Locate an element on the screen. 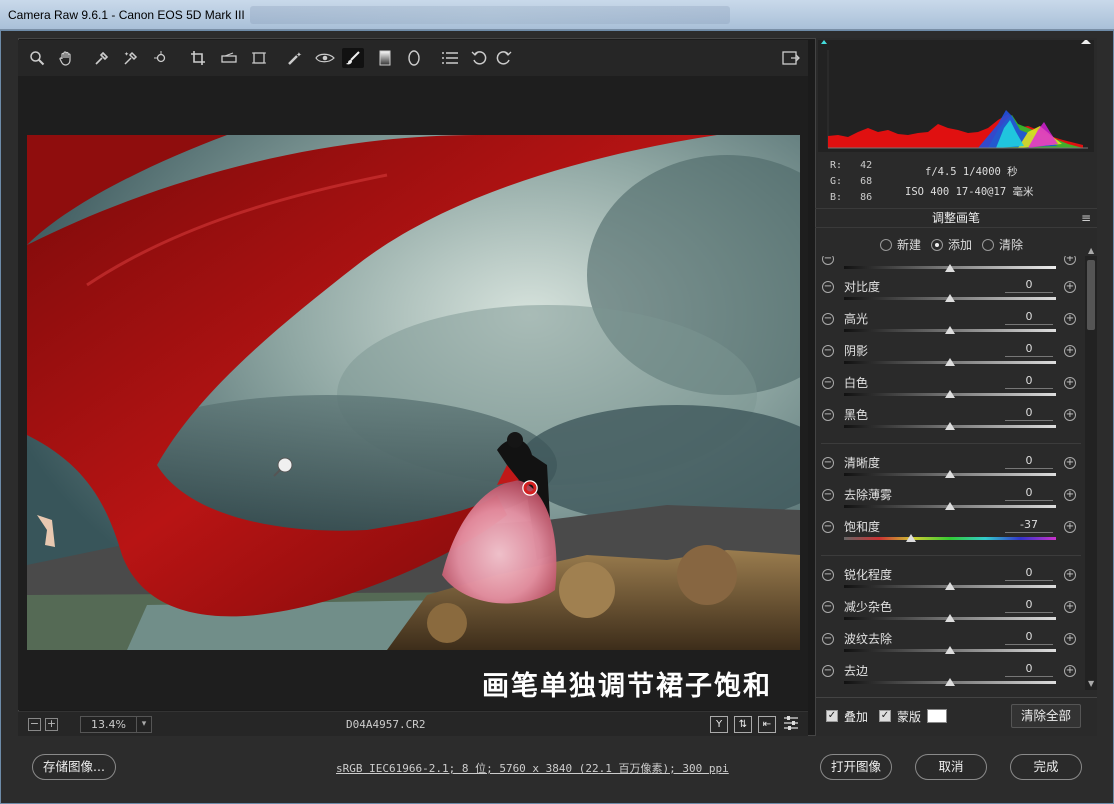  zoom-tool-icon is located at coordinates (37, 58).